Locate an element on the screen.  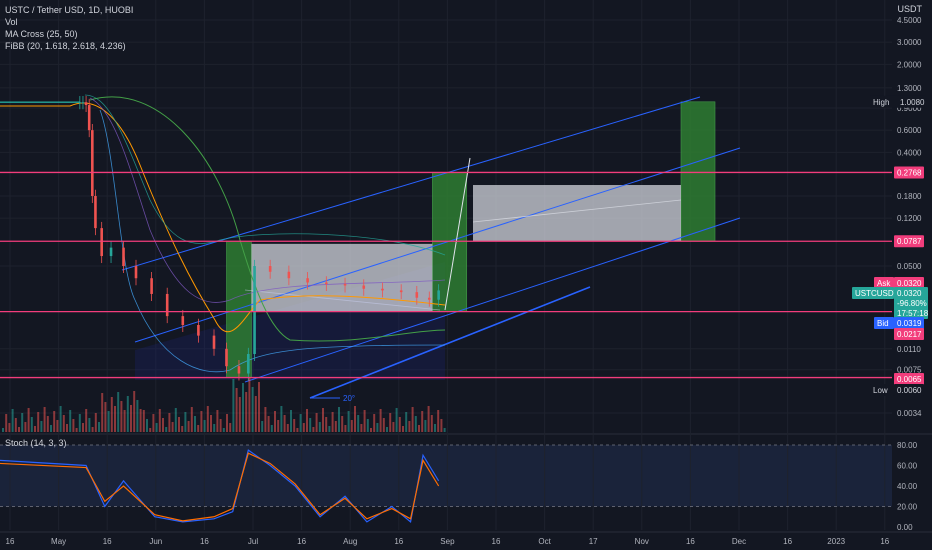
high-label: High is located at coordinates (881, 102).